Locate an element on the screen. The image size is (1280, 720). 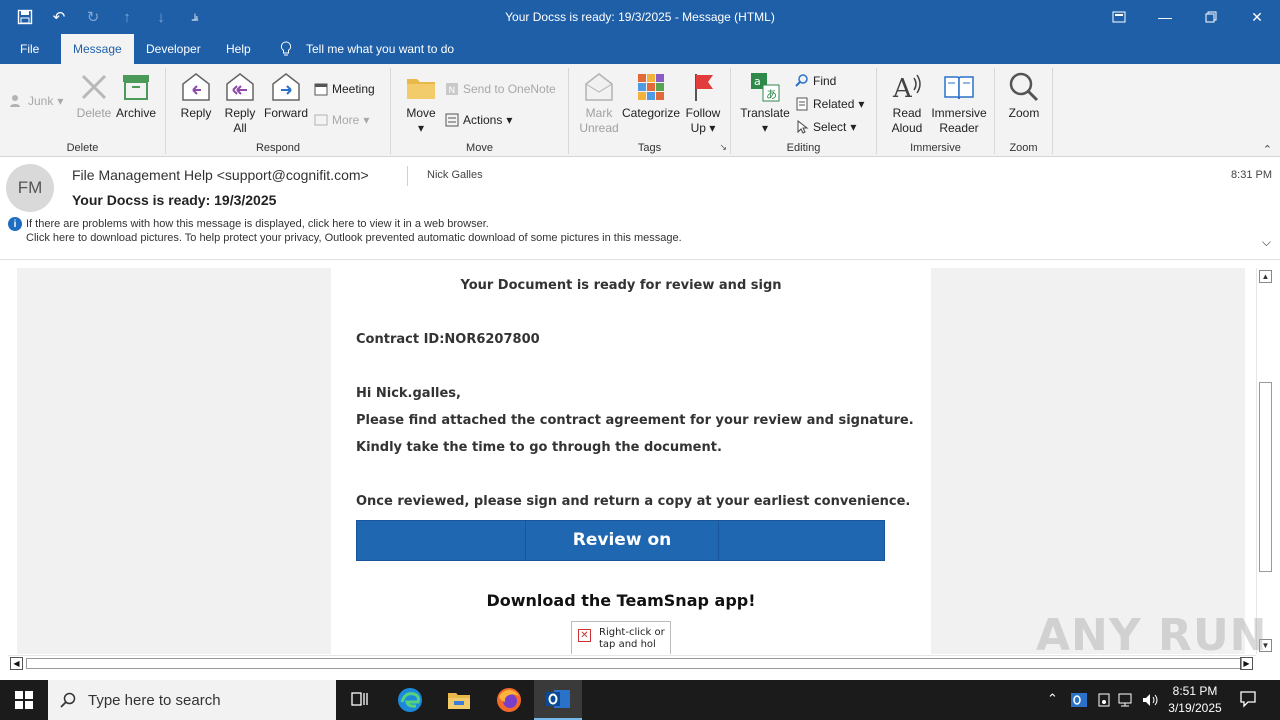
task-view-icon is located at coordinates (359, 699).